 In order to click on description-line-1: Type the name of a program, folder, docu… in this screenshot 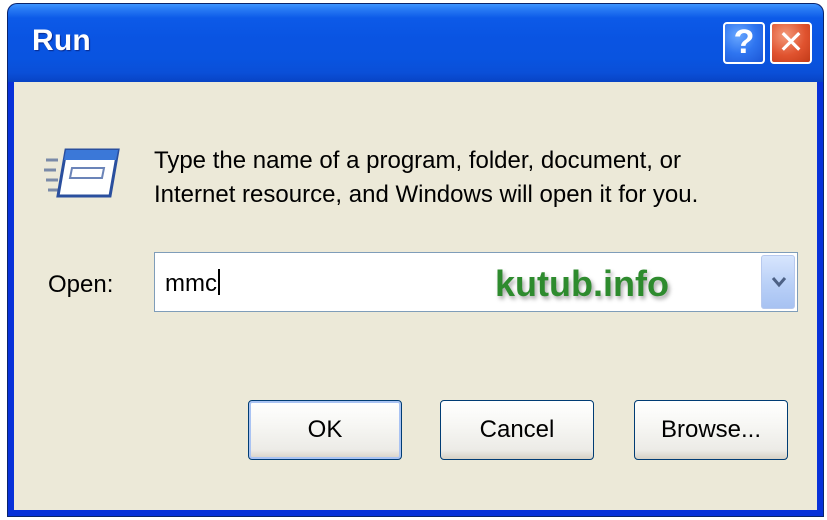, I will do `click(417, 160)`.